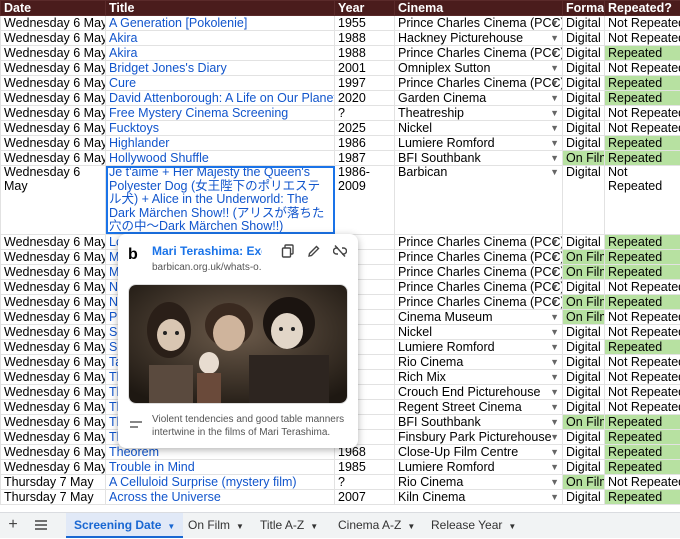  Describe the element at coordinates (365, 38) in the screenshot. I see `cell-year: 1988` at that location.